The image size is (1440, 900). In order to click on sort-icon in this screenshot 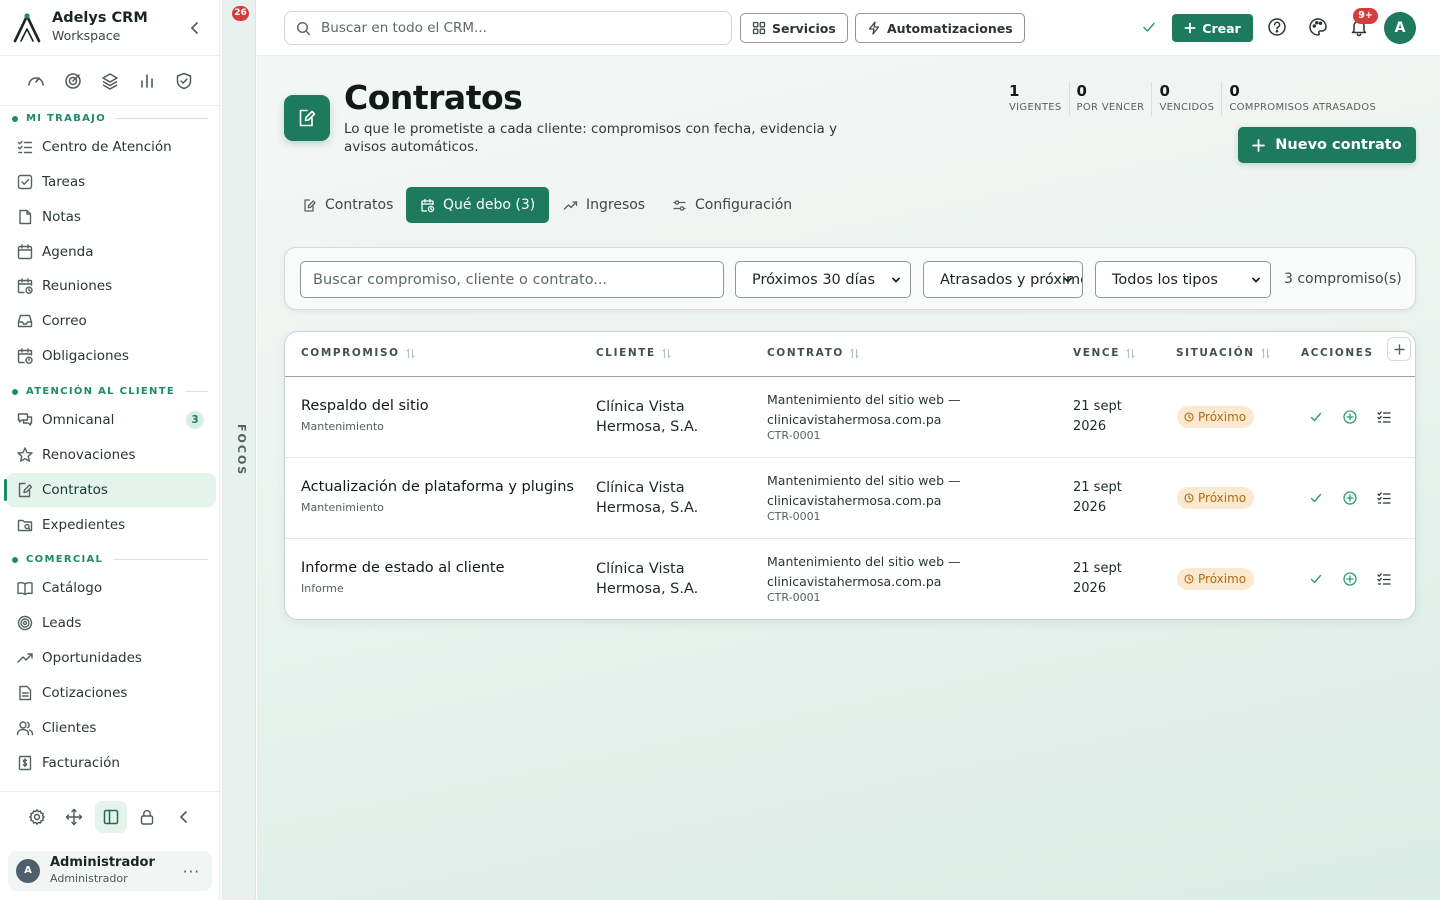, I will do `click(854, 353)`.